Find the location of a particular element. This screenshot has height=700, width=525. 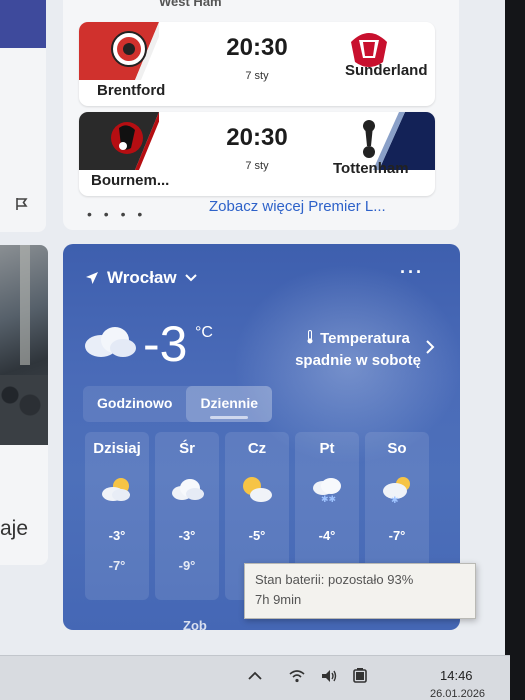

chevron-down-icon is located at coordinates (190, 278).